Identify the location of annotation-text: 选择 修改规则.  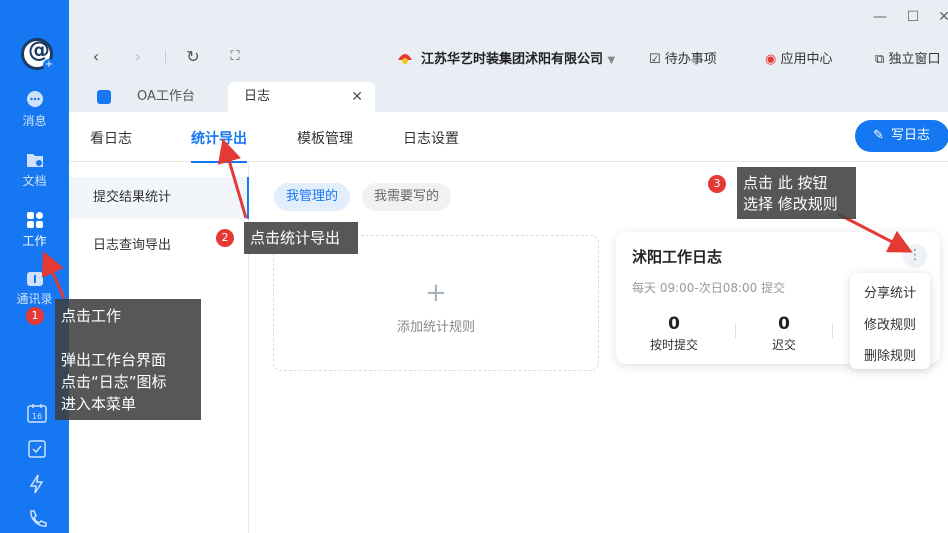
(790, 204).